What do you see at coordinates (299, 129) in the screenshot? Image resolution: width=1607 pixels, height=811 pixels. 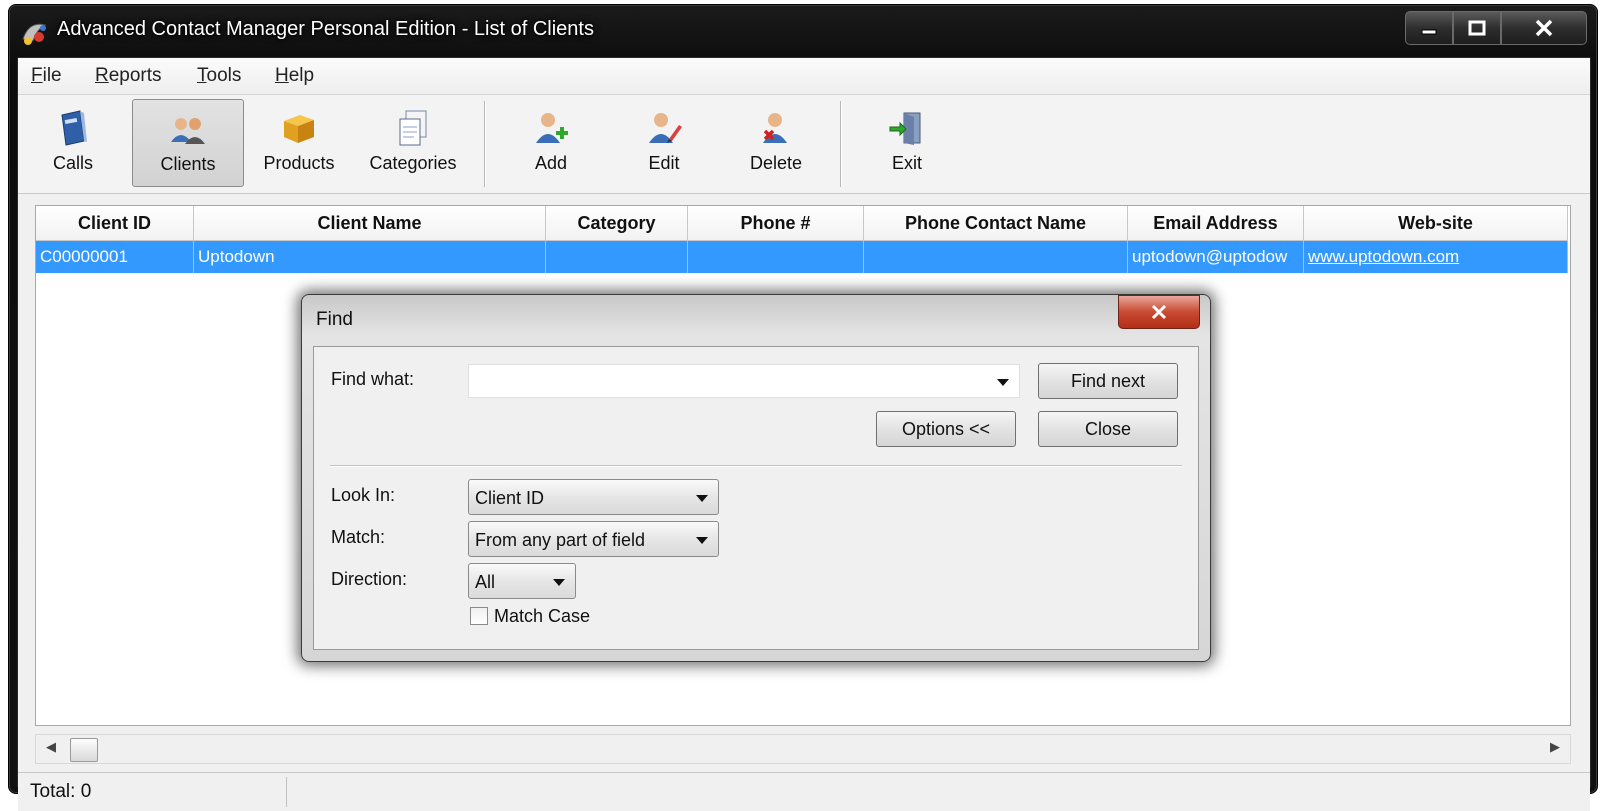 I see `products-box-icon` at bounding box center [299, 129].